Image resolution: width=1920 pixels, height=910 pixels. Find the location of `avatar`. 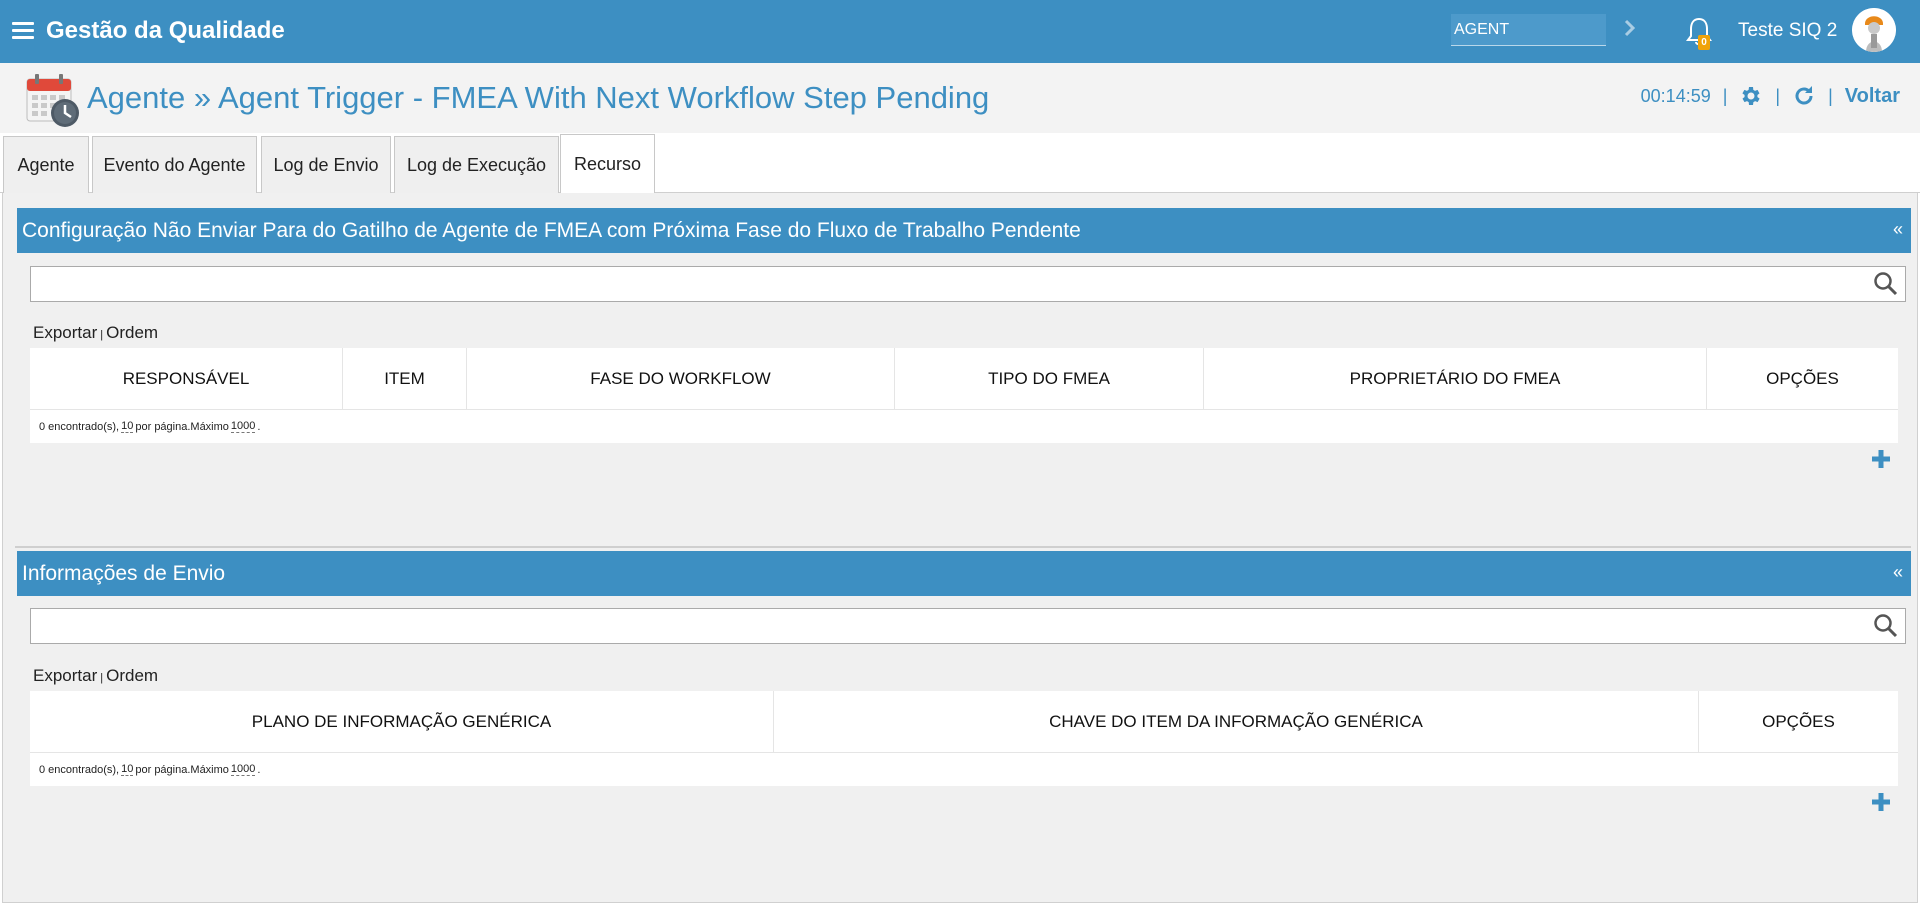

avatar is located at coordinates (1874, 30).